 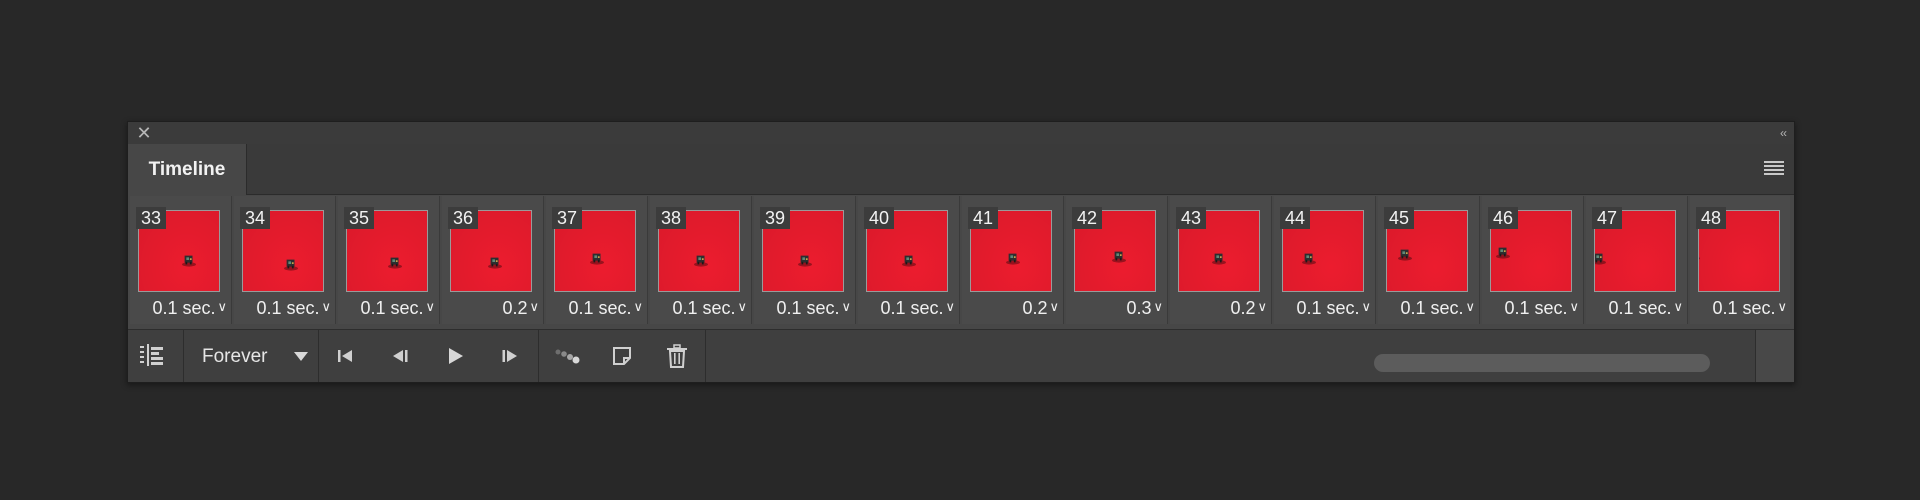 I want to click on frame-number: 42, so click(x=1087, y=218).